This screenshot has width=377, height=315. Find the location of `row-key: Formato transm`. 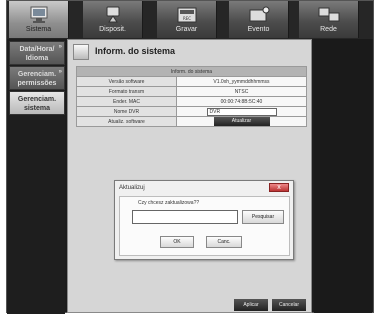

row-key: Formato transm is located at coordinates (126, 91).